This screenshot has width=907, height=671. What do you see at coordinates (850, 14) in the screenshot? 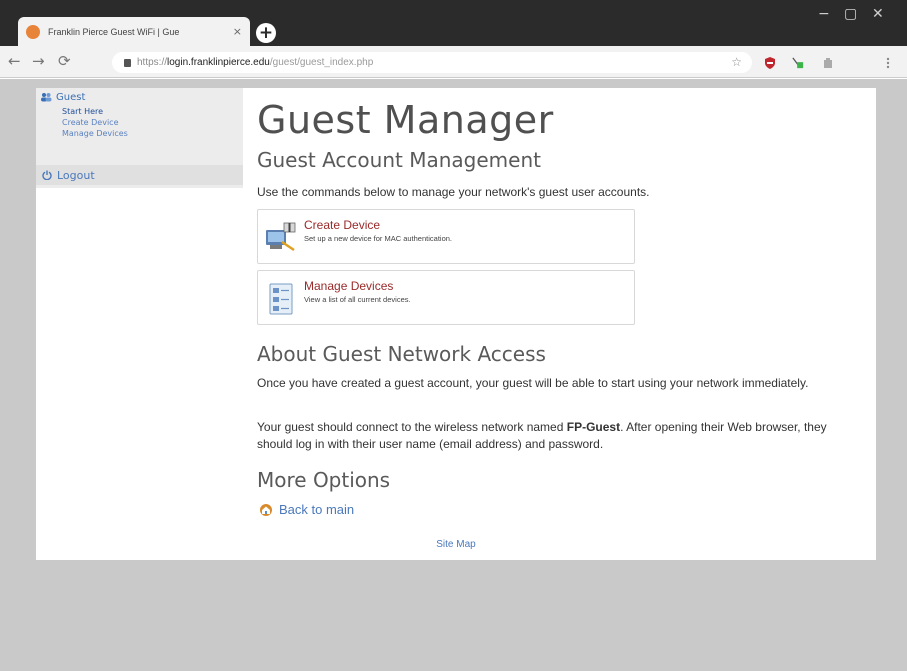
I see `maximize-icon: ▢` at bounding box center [850, 14].